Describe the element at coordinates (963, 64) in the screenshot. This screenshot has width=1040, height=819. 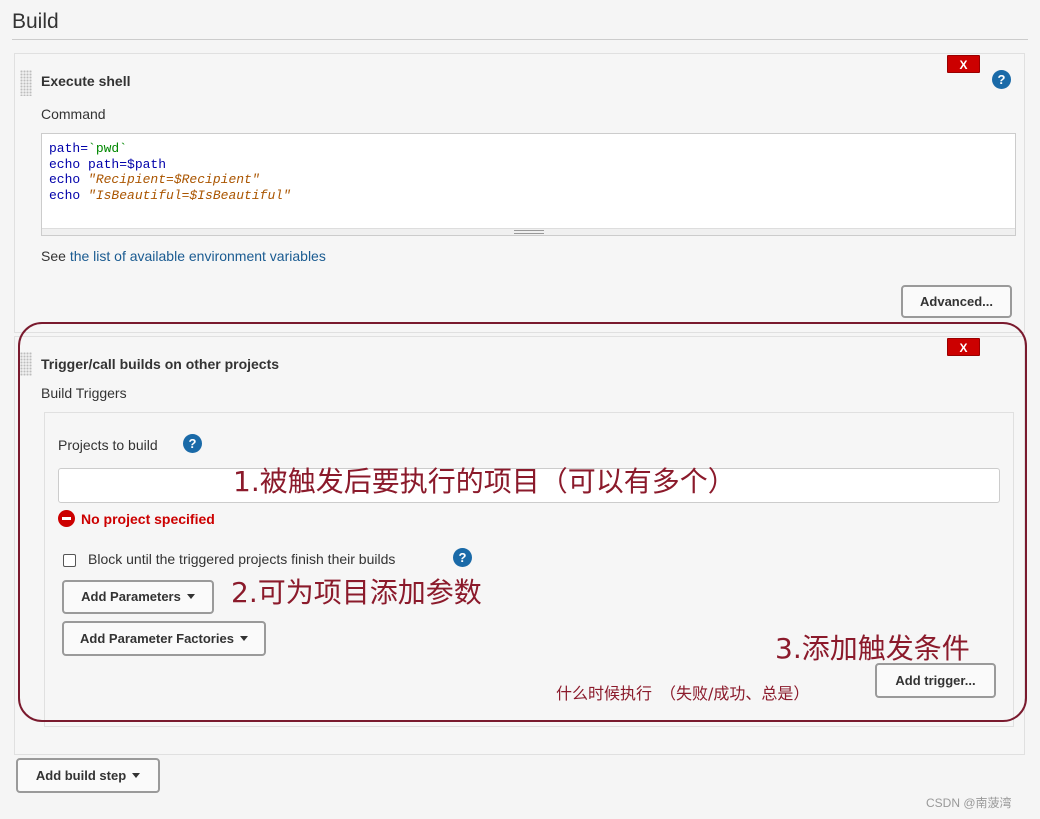
I see `delete-step-button: X` at that location.